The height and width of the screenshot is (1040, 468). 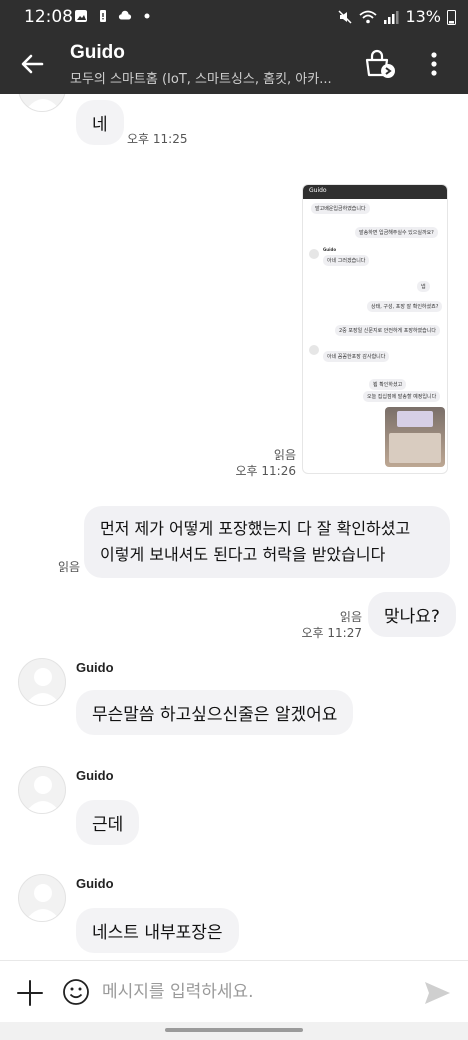 I want to click on message-time: 오후 11:25, so click(x=157, y=139).